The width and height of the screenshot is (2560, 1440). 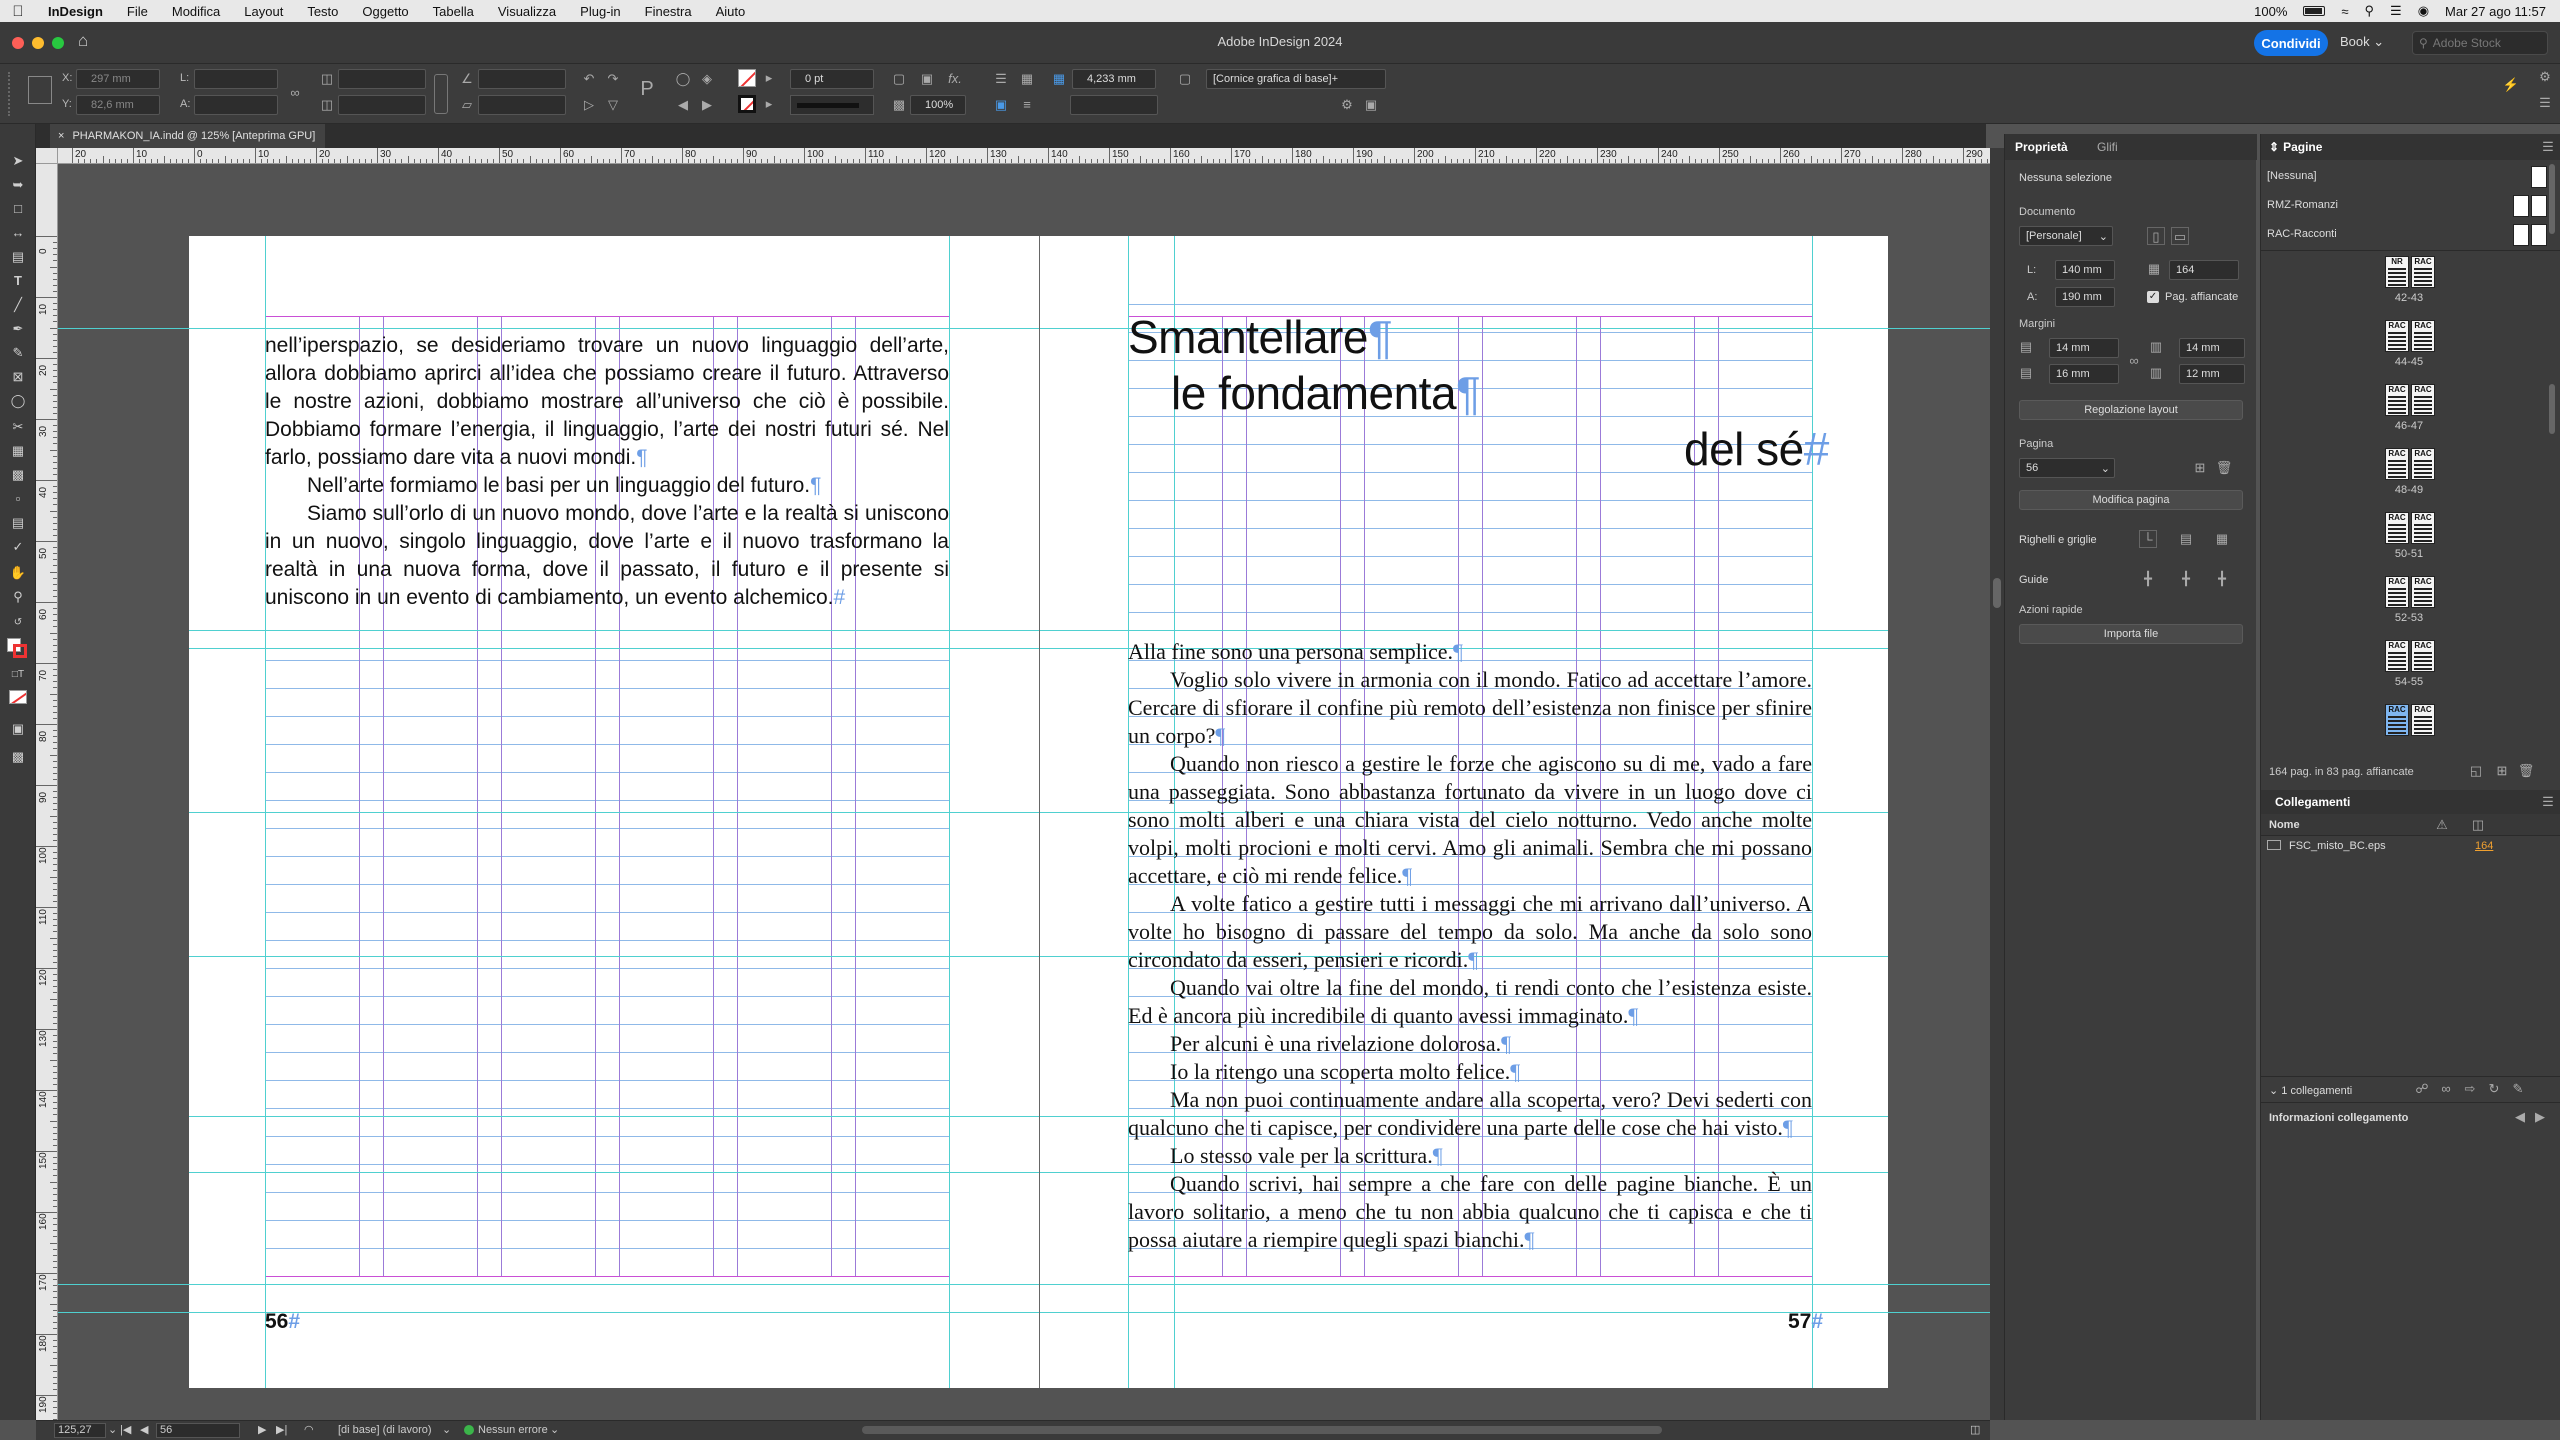 I want to click on last-page-icon: ▶|, so click(x=281, y=1429).